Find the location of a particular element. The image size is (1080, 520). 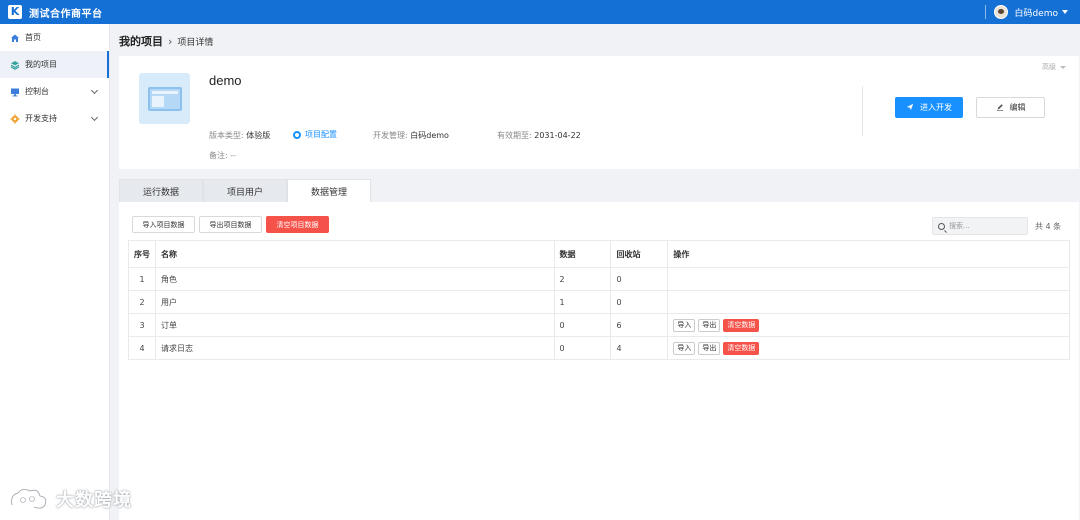

watermark-text: 大数跨境 is located at coordinates (94, 500).